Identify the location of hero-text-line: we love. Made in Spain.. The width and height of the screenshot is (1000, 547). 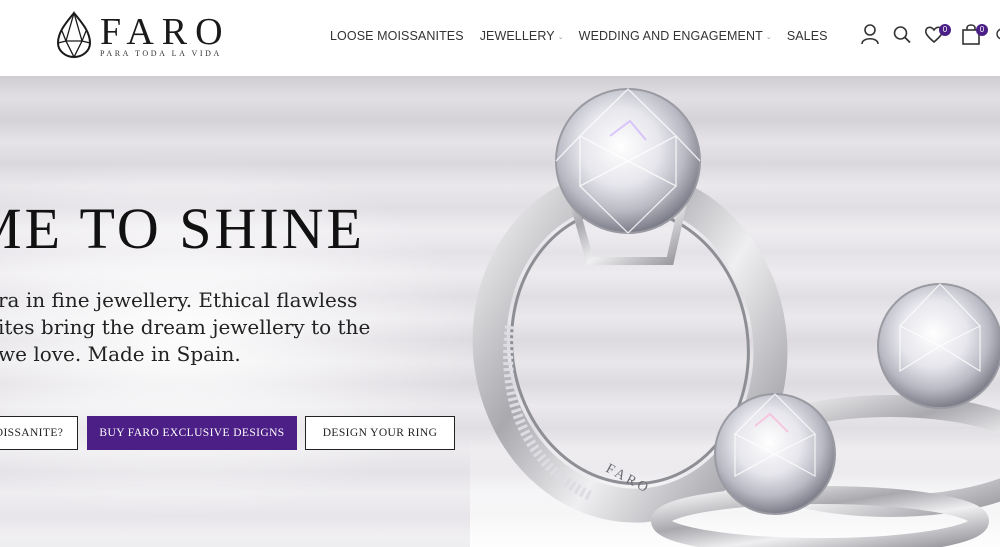
(120, 354).